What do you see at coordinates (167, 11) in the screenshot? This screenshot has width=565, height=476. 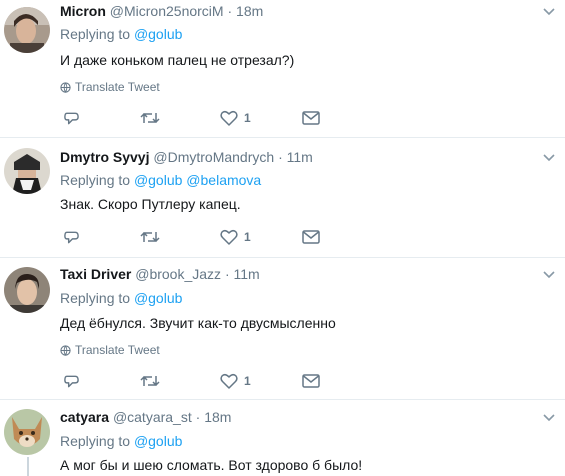 I see `user-handle: @Micron25norciM` at bounding box center [167, 11].